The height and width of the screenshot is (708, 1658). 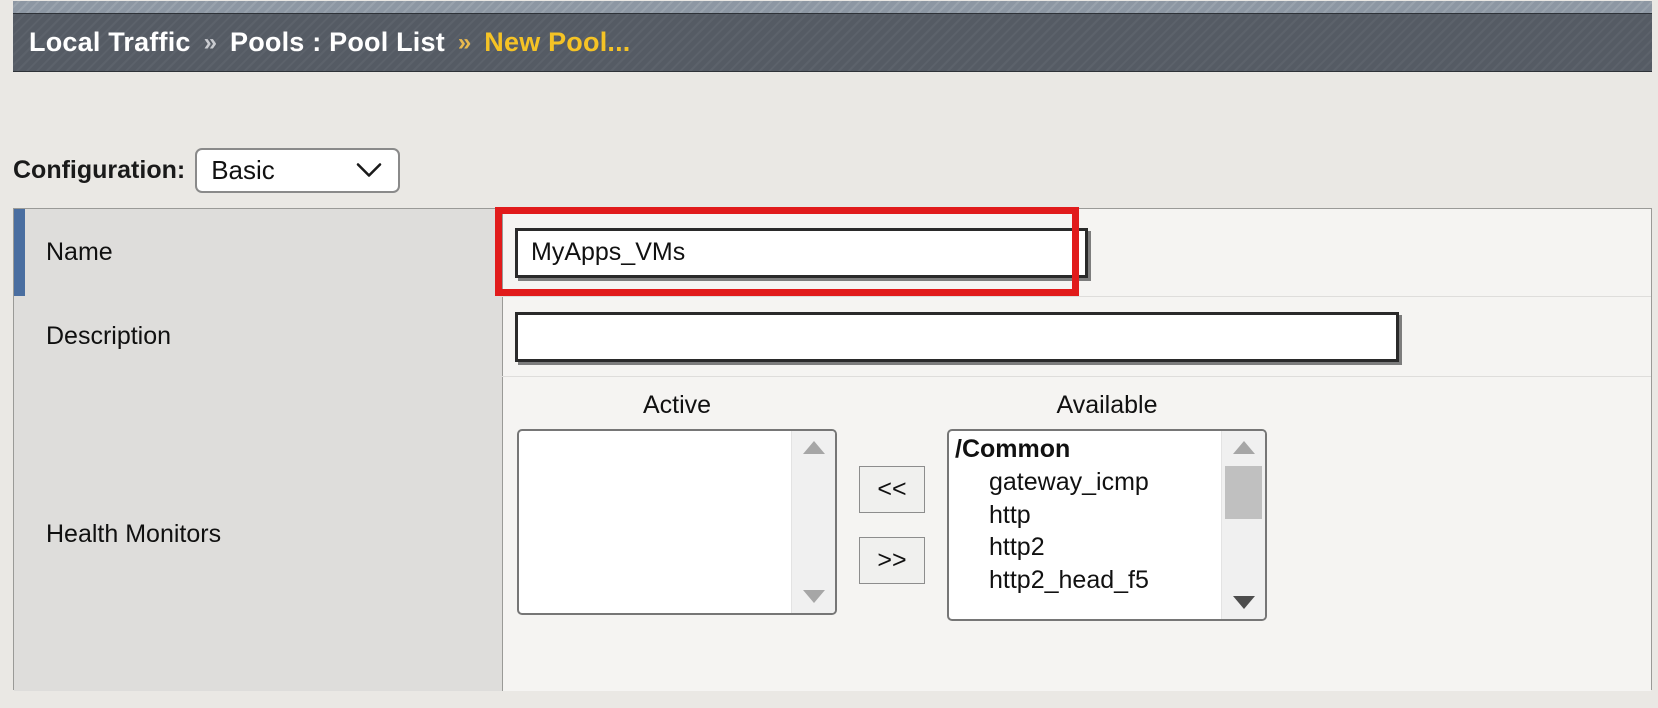 What do you see at coordinates (109, 336) in the screenshot?
I see `label-text-description: Description` at bounding box center [109, 336].